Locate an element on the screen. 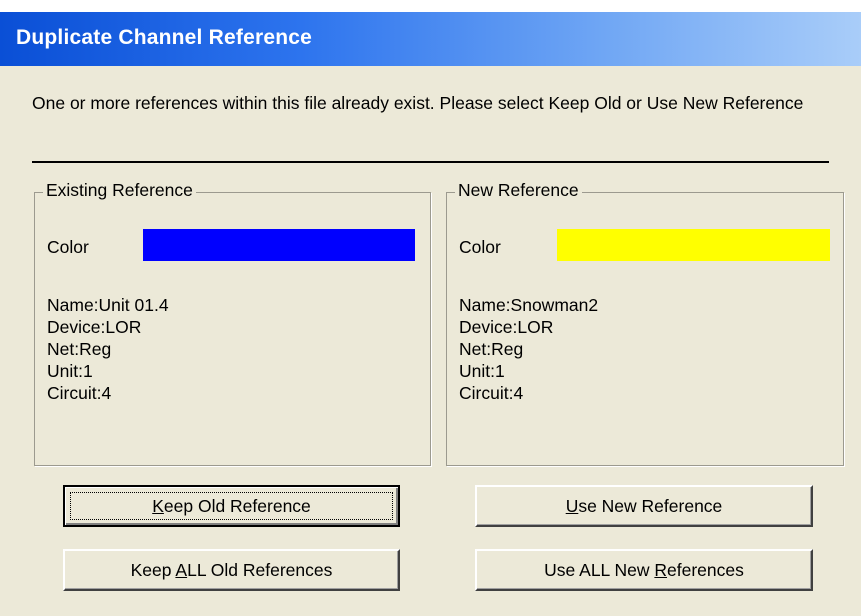 This screenshot has height=616, width=861. new-device: Device:LOR is located at coordinates (506, 327).